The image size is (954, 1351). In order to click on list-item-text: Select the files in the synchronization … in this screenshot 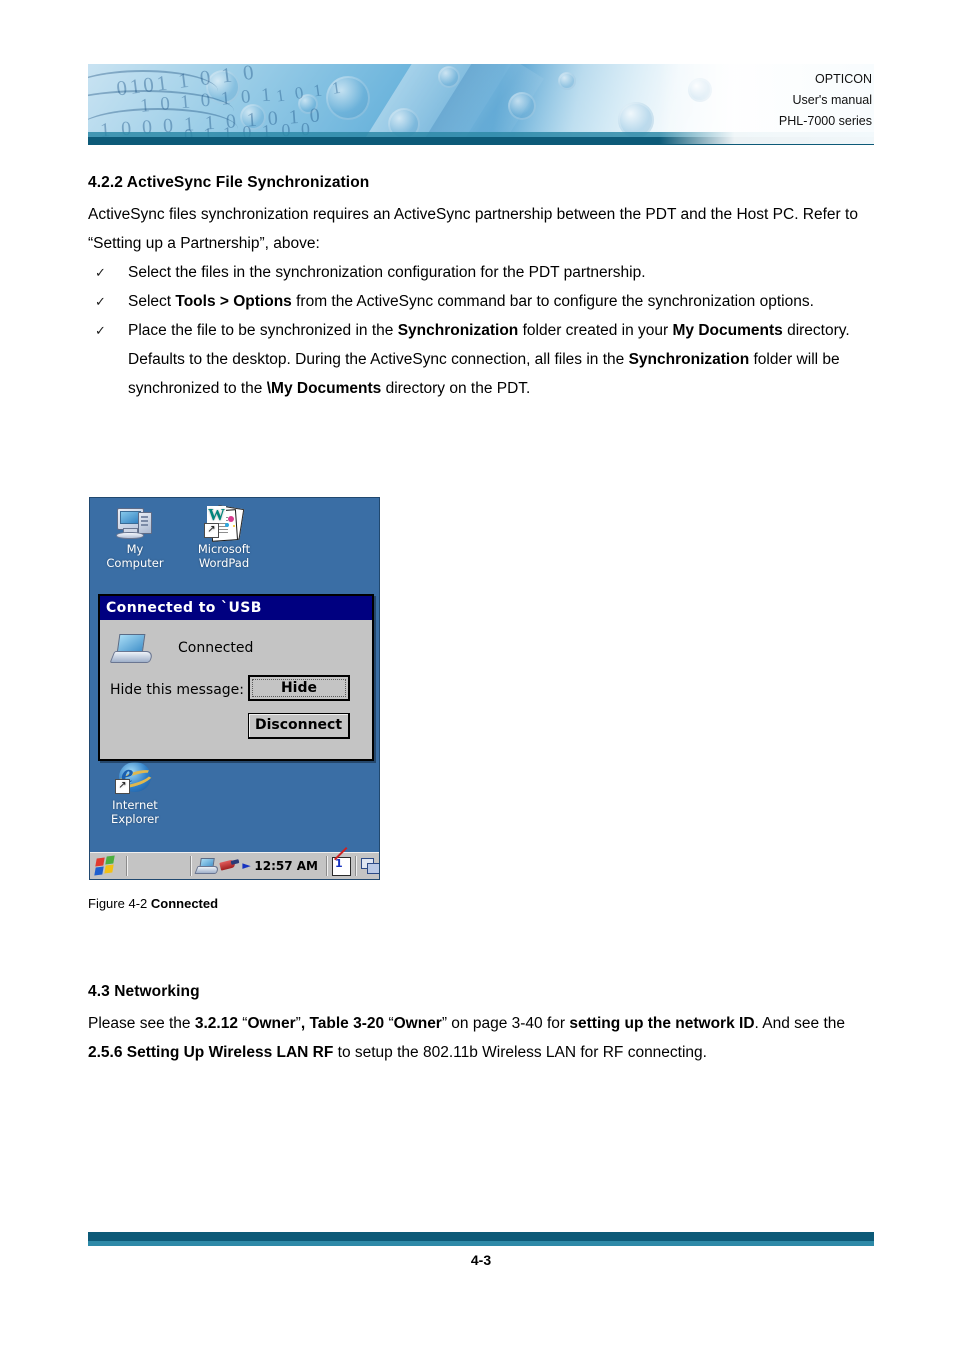, I will do `click(387, 272)`.